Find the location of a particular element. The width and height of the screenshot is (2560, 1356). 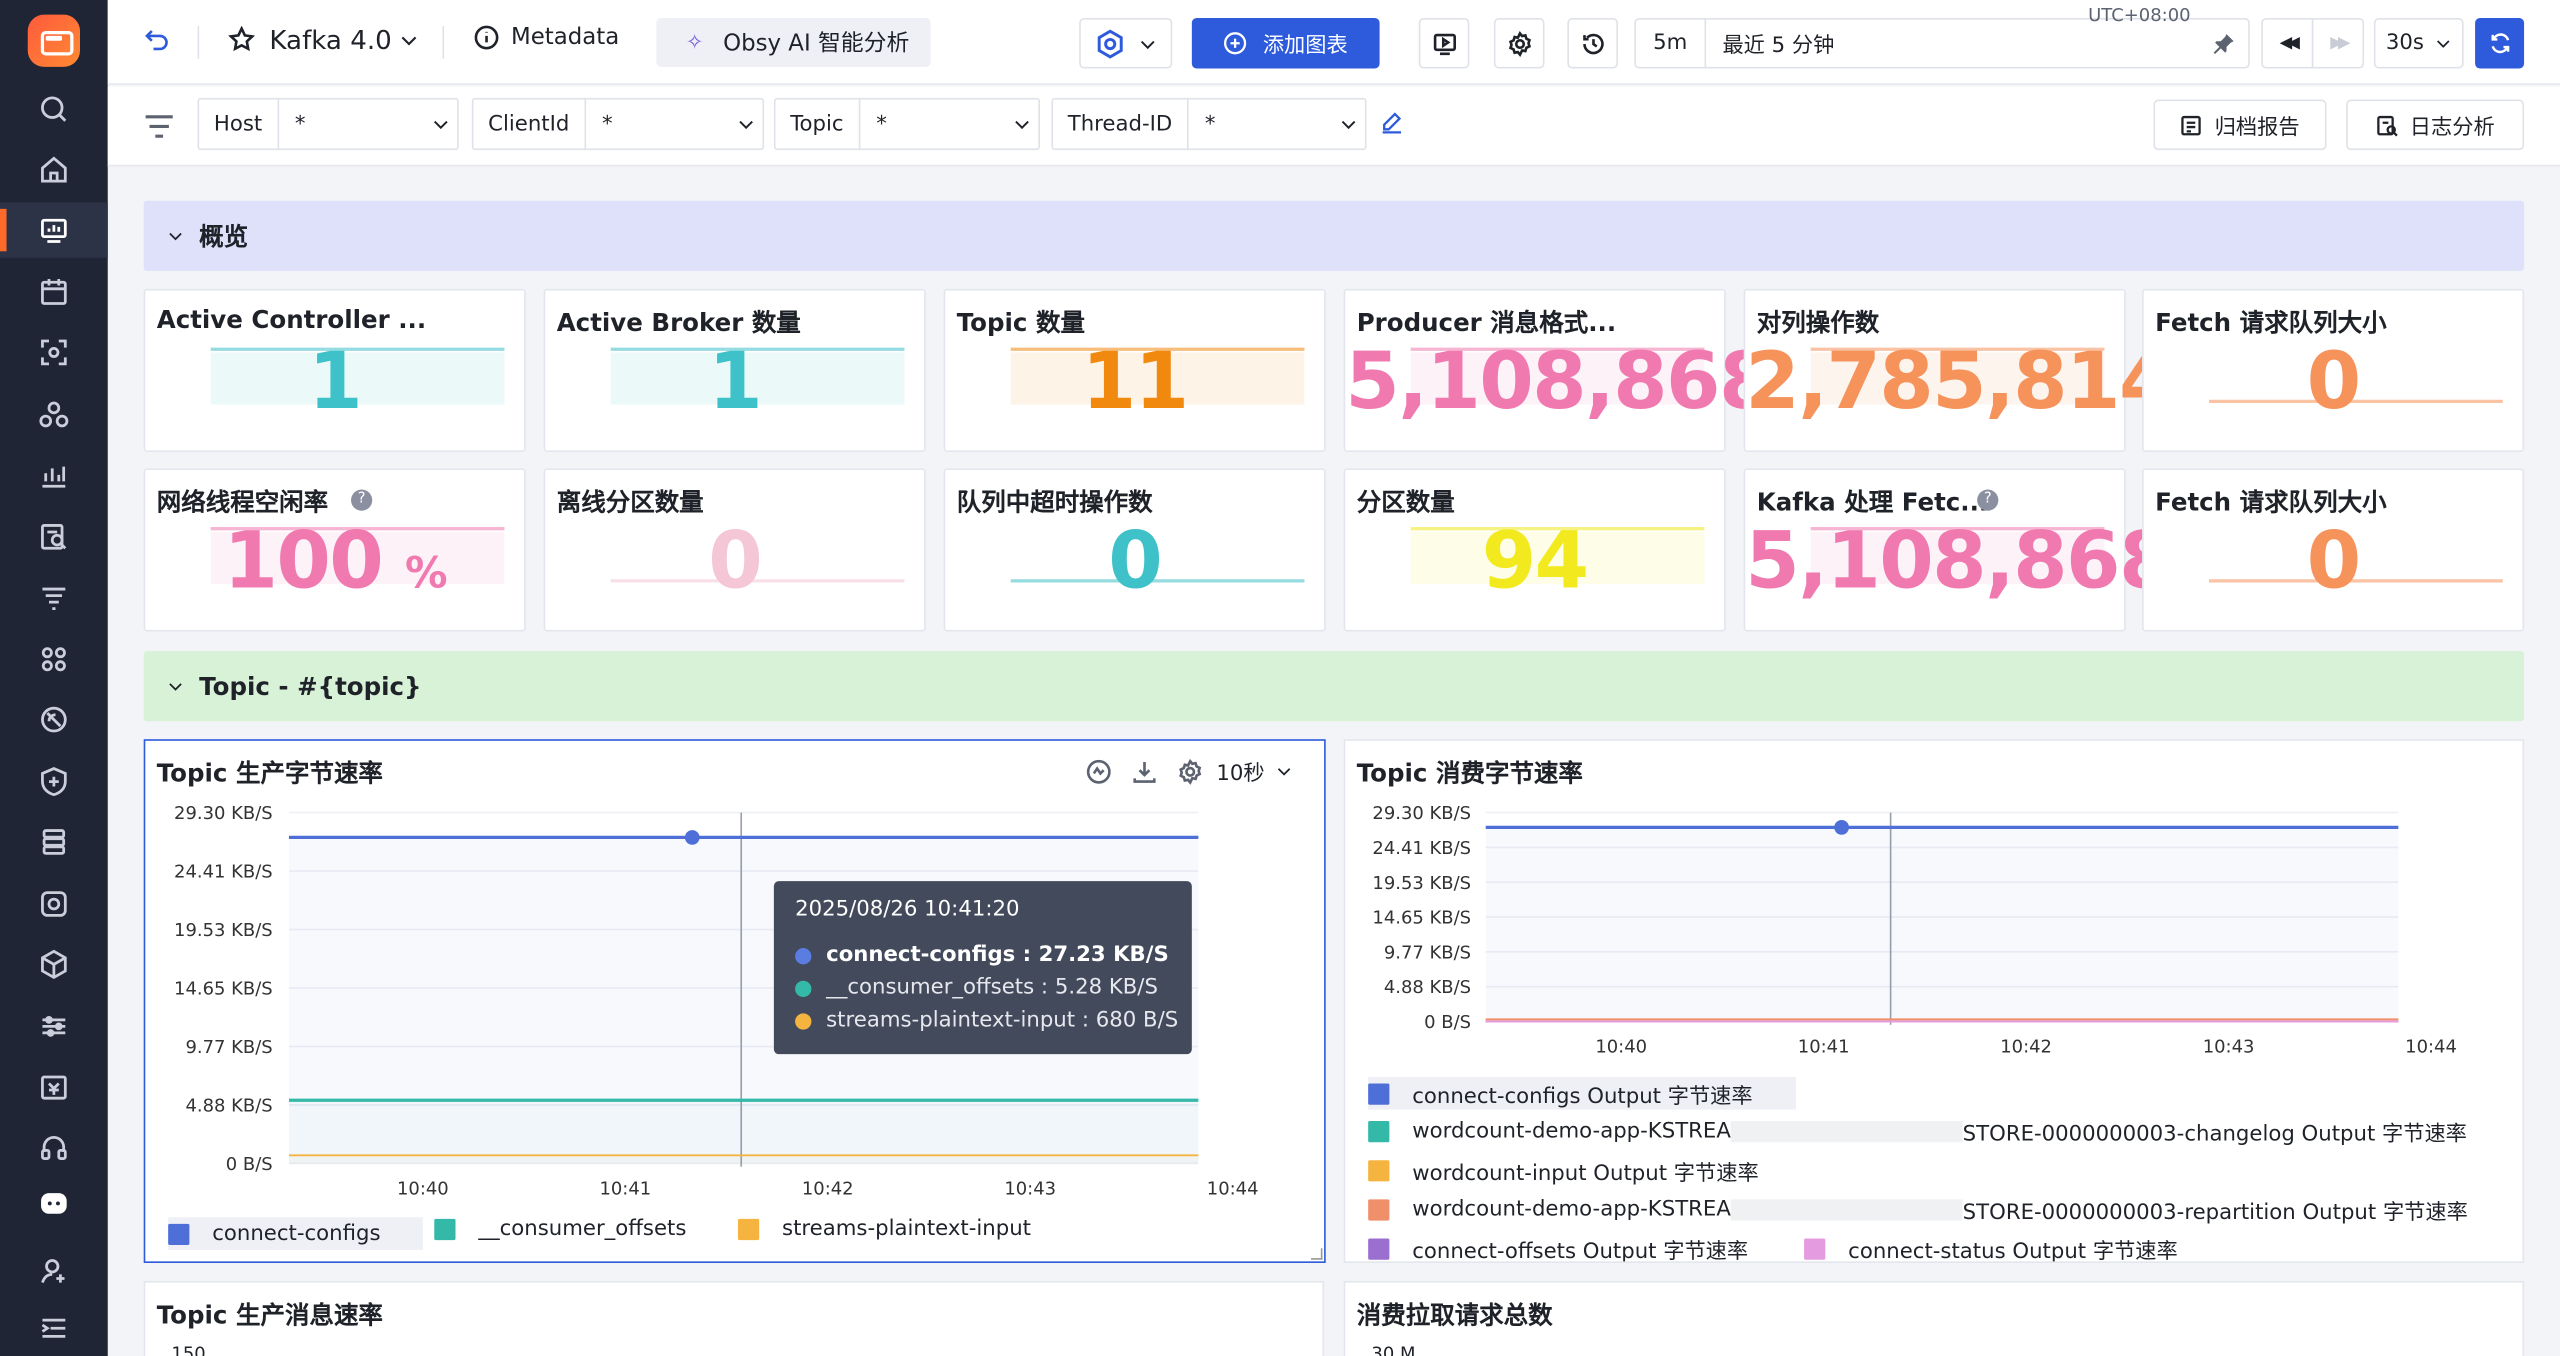

presentation-mode-button is located at coordinates (1444, 43).